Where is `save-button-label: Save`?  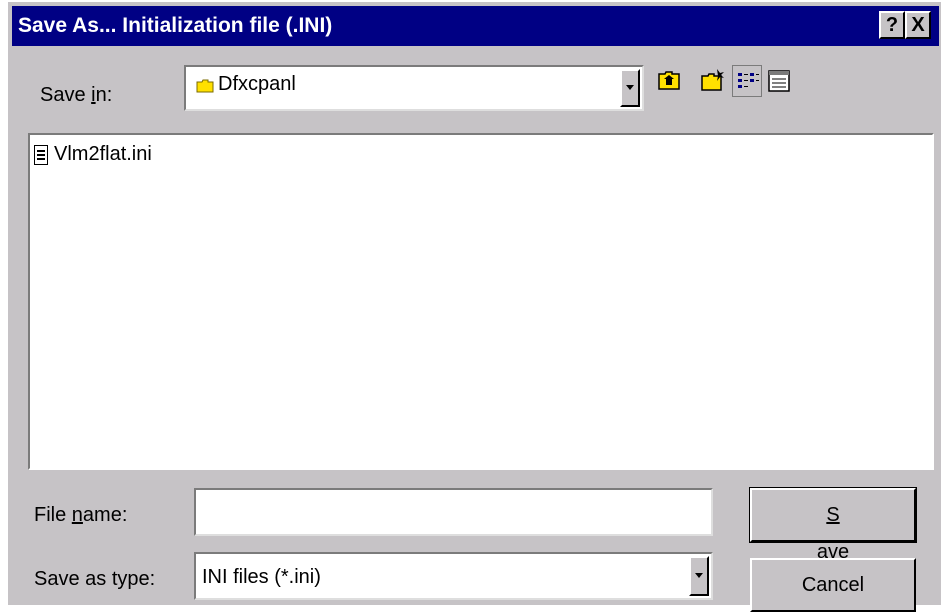 save-button-label: Save is located at coordinates (833, 533).